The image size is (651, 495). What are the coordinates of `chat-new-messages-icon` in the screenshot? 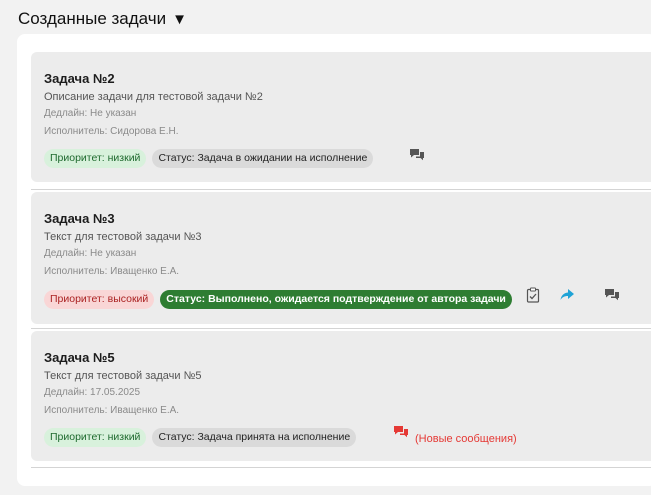 It's located at (401, 432).